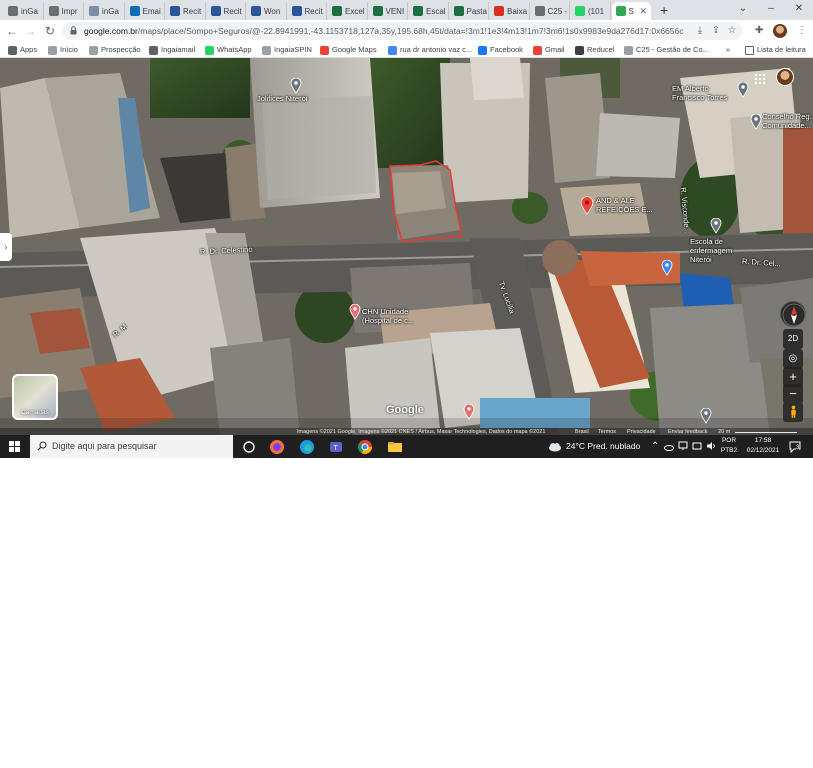 This screenshot has height=768, width=813. I want to click on forward-button: →, so click(30, 31).